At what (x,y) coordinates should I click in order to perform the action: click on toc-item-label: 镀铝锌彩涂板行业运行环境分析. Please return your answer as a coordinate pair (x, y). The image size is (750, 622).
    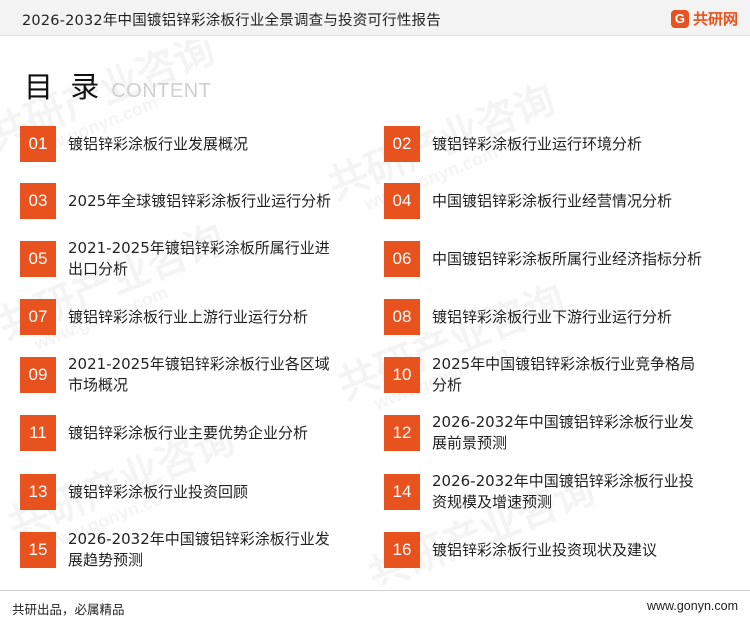
    Looking at the image, I should click on (537, 143).